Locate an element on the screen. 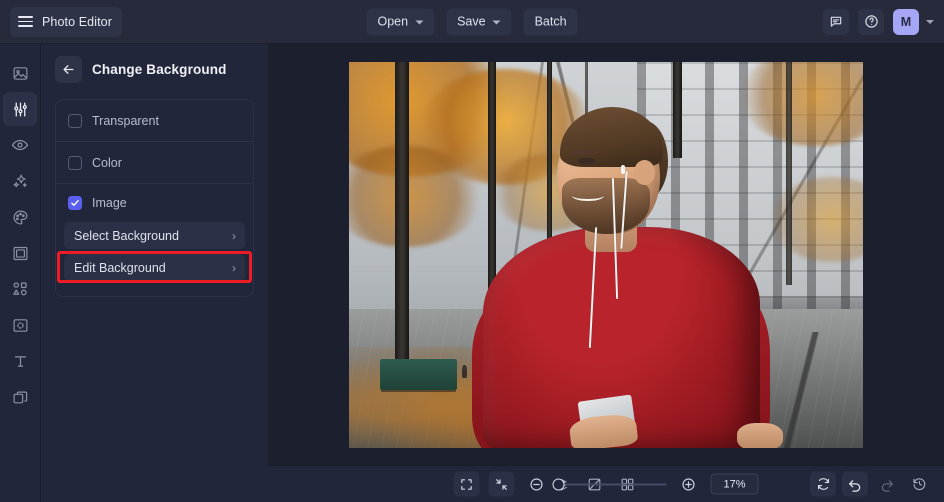 Image resolution: width=944 pixels, height=502 pixels. zoom-in-button is located at coordinates (689, 484).